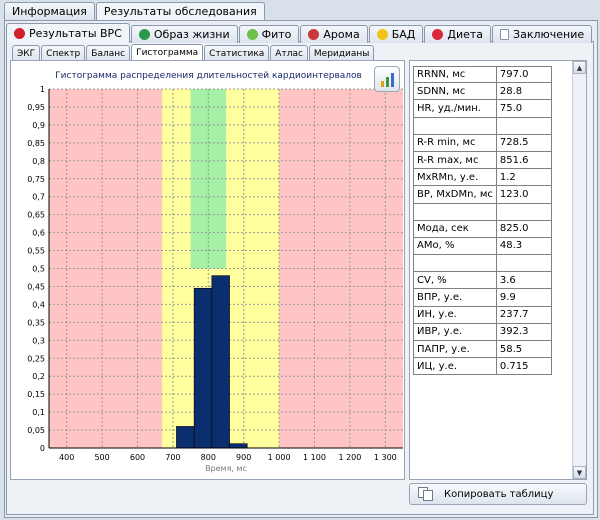  Describe the element at coordinates (524, 109) in the screenshot. I see `param-value: 75.0` at that location.